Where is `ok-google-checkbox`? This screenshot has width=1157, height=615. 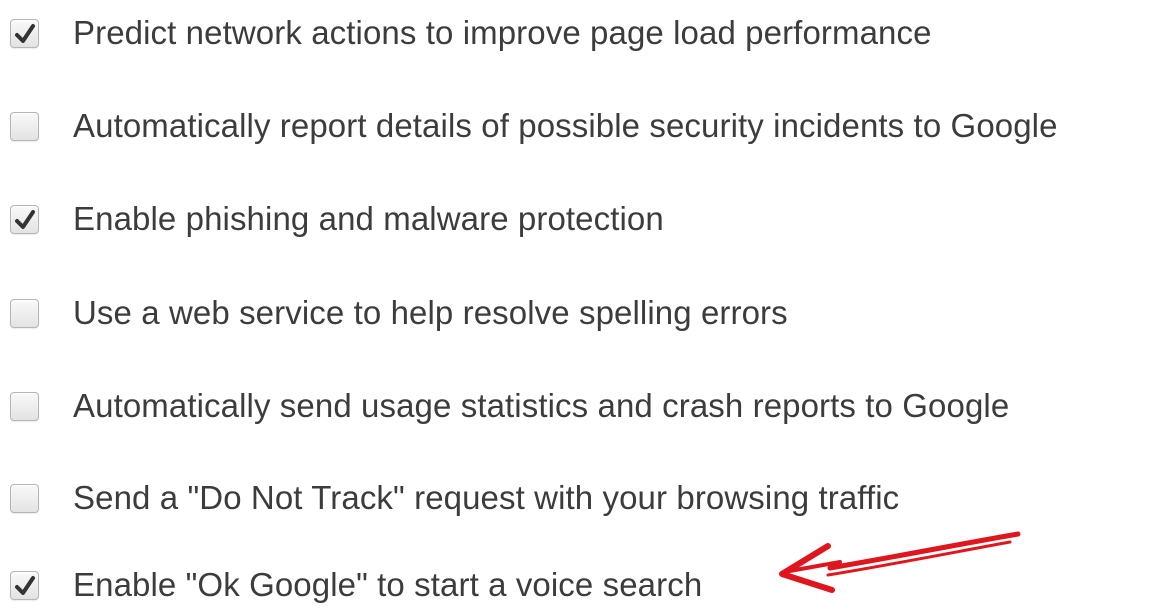
ok-google-checkbox is located at coordinates (24, 585).